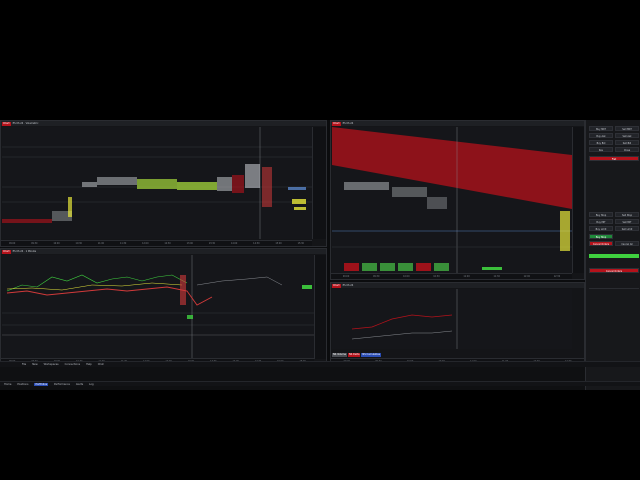 The image size is (640, 480). What do you see at coordinates (627, 149) in the screenshot?
I see `order-button: Close` at bounding box center [627, 149].